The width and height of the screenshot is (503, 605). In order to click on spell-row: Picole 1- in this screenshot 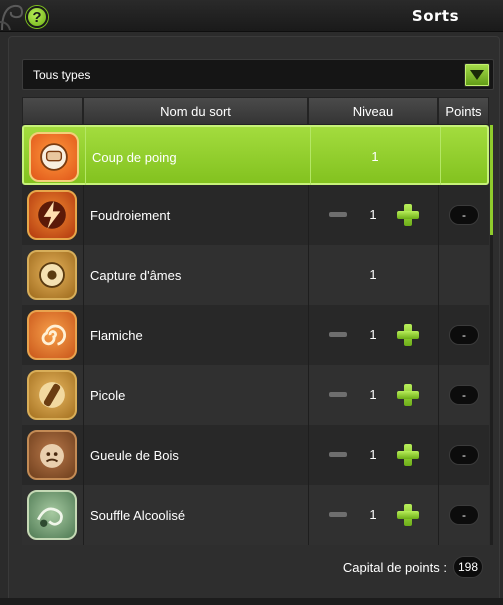, I will do `click(255, 395)`.